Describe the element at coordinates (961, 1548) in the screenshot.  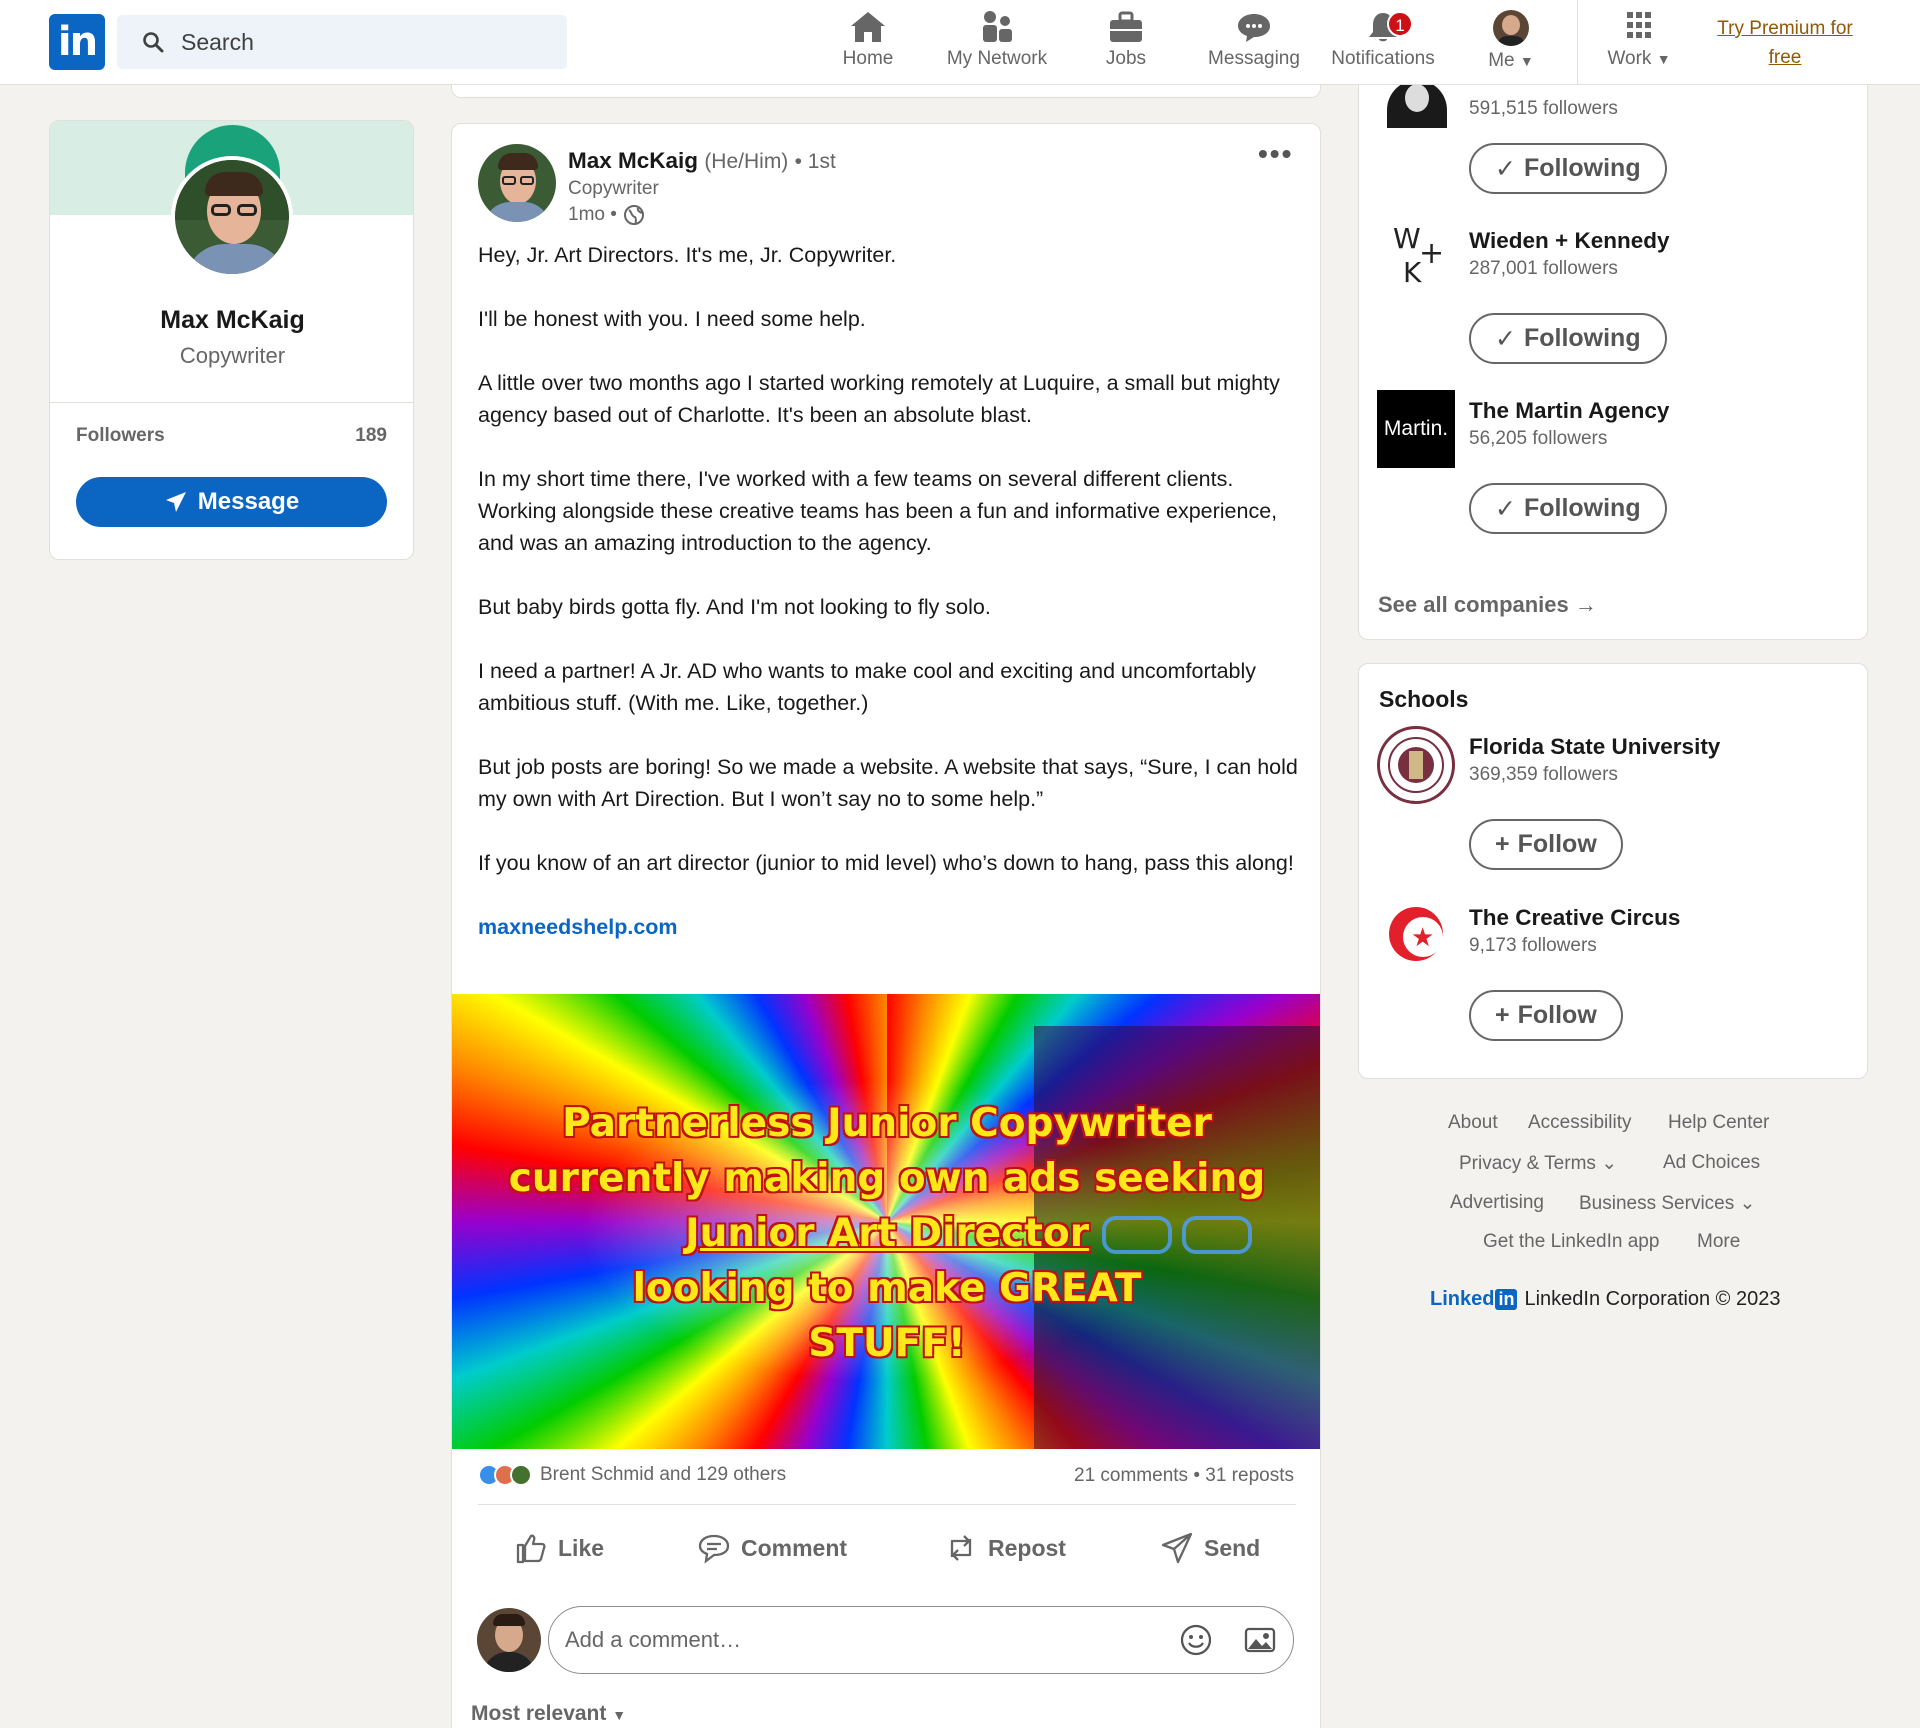
I see `repost-icon` at that location.